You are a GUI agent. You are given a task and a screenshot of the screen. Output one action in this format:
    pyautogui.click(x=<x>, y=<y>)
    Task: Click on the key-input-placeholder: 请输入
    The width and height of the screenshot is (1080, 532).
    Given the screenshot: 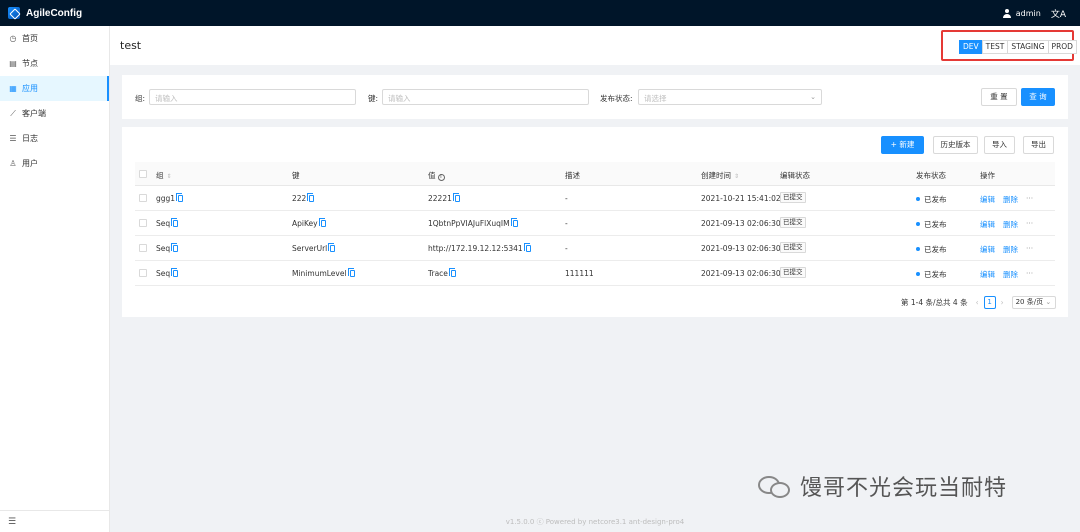 What is the action you would take?
    pyautogui.click(x=399, y=98)
    